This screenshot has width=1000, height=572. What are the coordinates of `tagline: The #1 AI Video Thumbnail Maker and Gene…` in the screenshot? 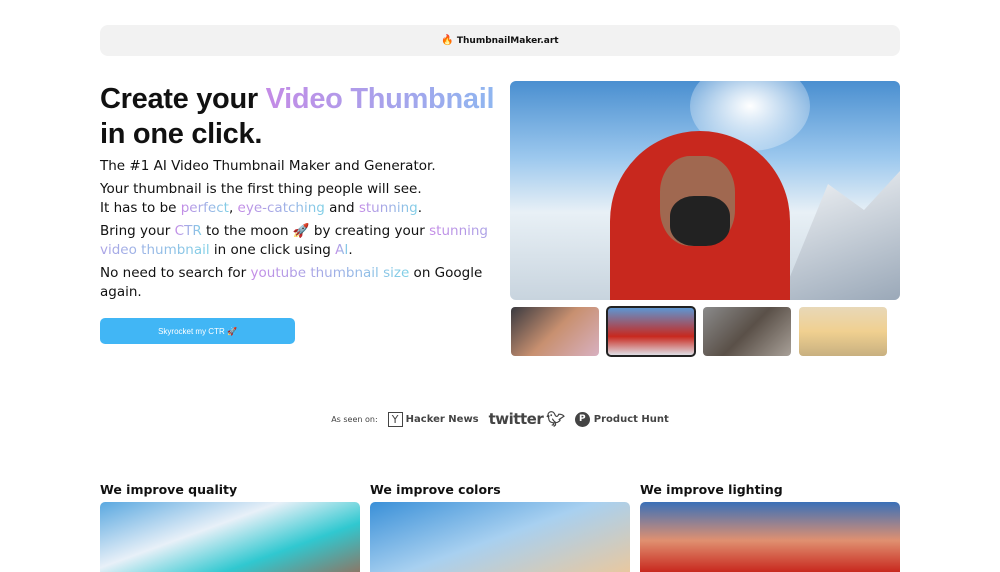 It's located at (268, 166).